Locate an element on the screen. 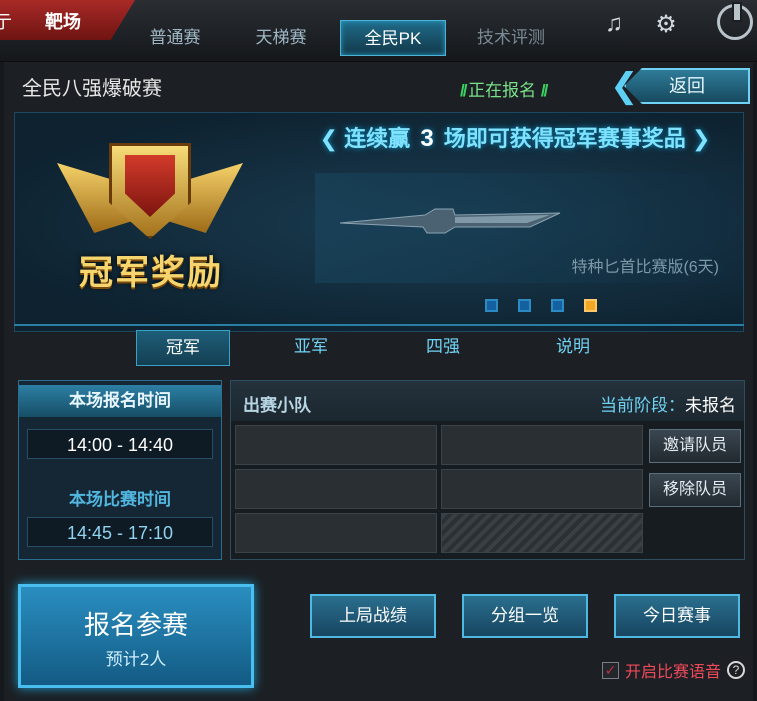 The height and width of the screenshot is (701, 757). status-text: 正在报名 is located at coordinates (502, 90).